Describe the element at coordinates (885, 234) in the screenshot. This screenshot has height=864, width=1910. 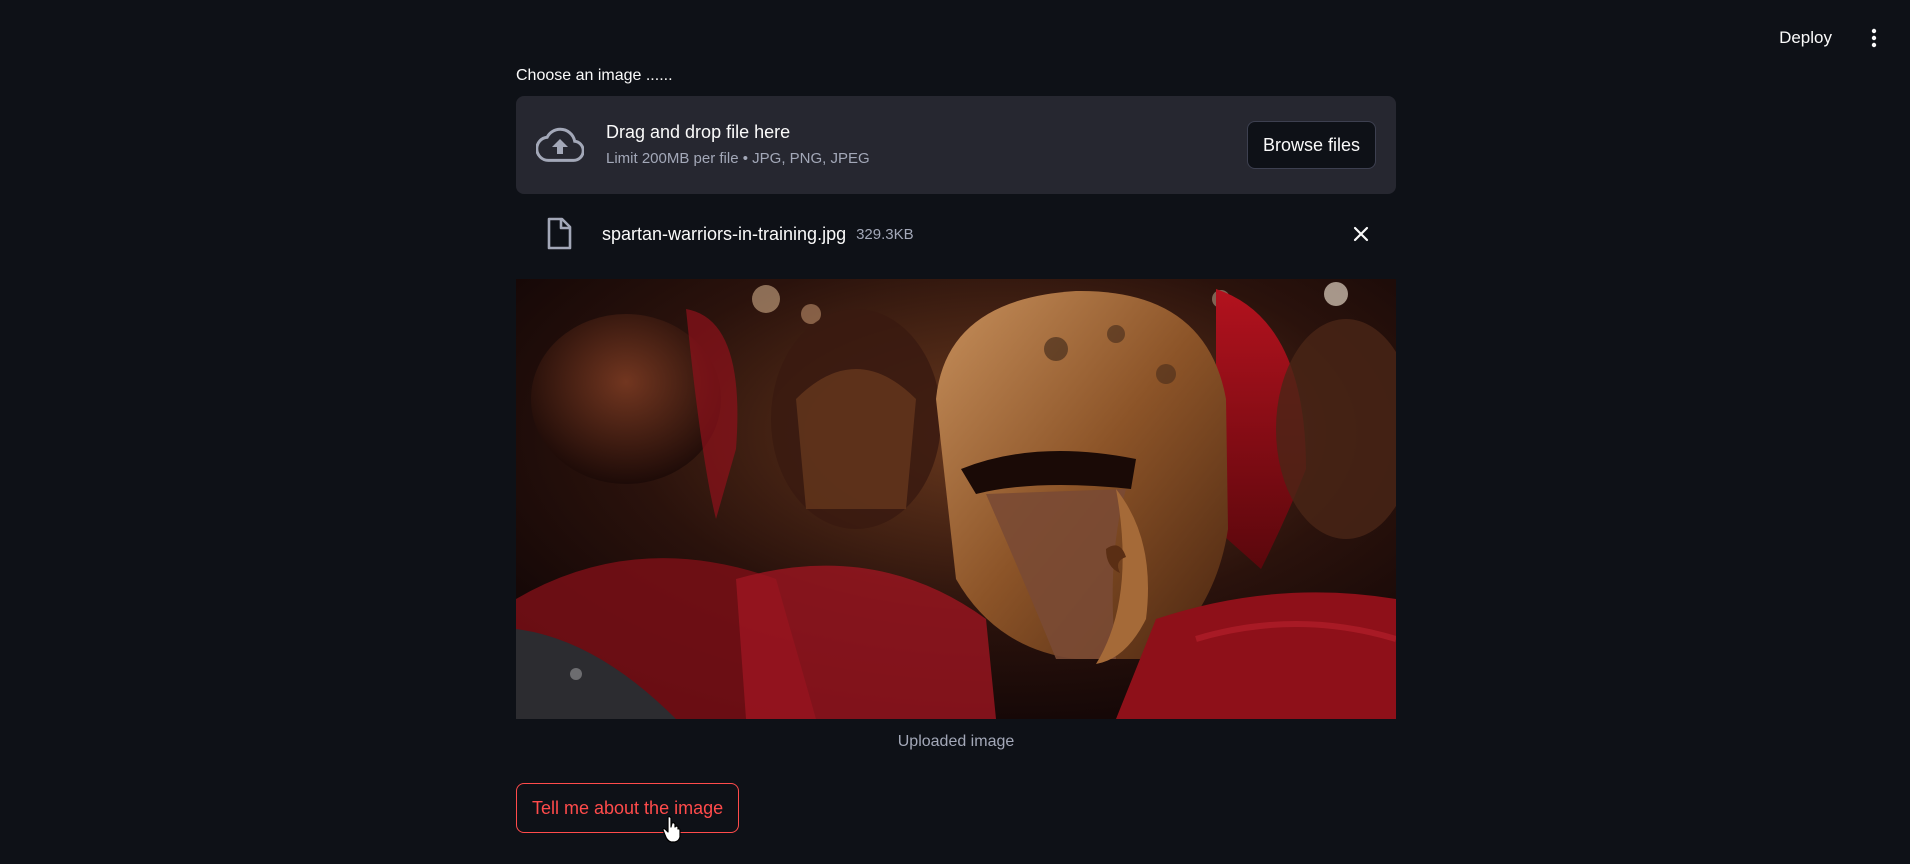
I see `file-size: 329.3KB` at that location.